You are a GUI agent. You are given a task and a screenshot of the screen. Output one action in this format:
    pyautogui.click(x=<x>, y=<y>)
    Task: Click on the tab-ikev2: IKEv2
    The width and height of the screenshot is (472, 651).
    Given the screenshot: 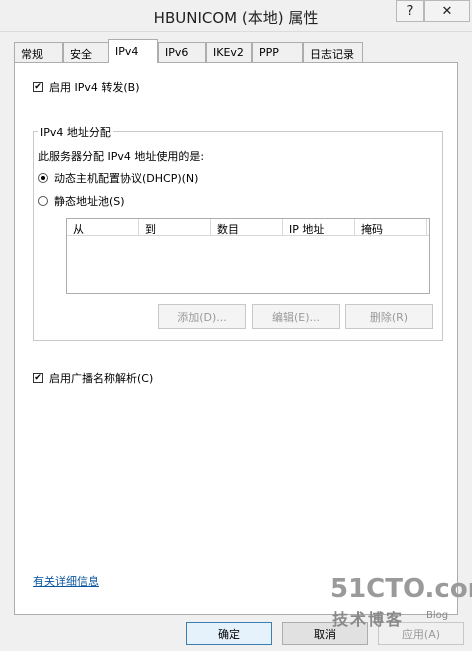 What is the action you would take?
    pyautogui.click(x=229, y=52)
    